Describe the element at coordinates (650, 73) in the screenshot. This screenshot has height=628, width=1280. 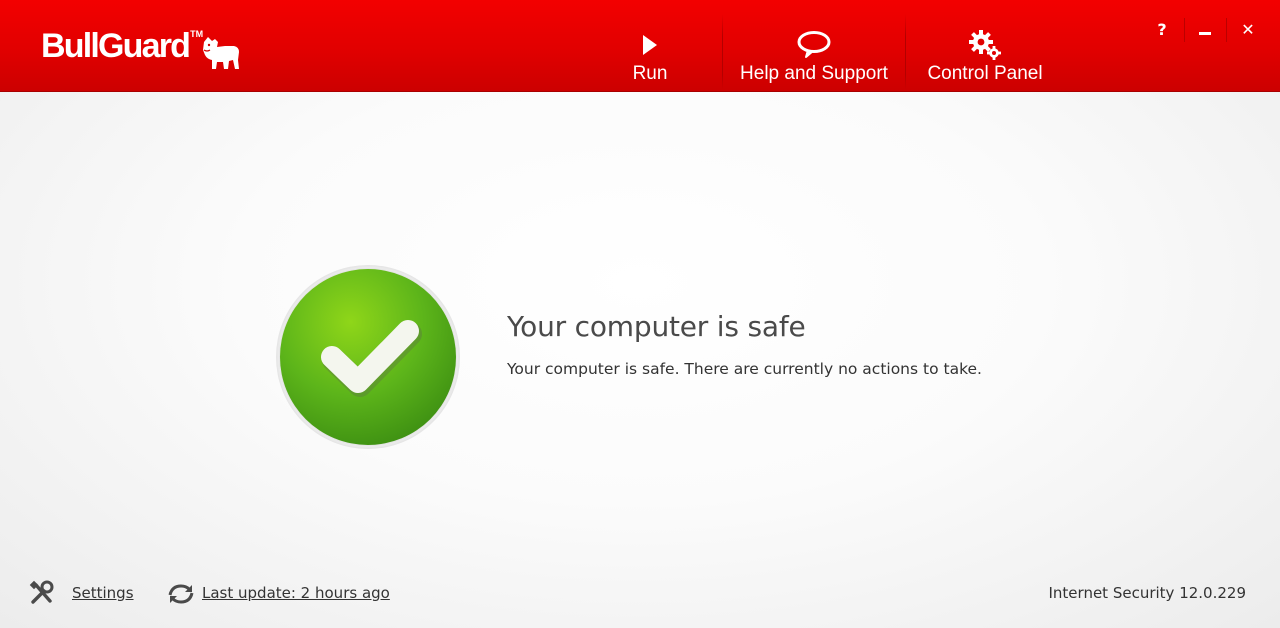
I see `run-label: Run` at that location.